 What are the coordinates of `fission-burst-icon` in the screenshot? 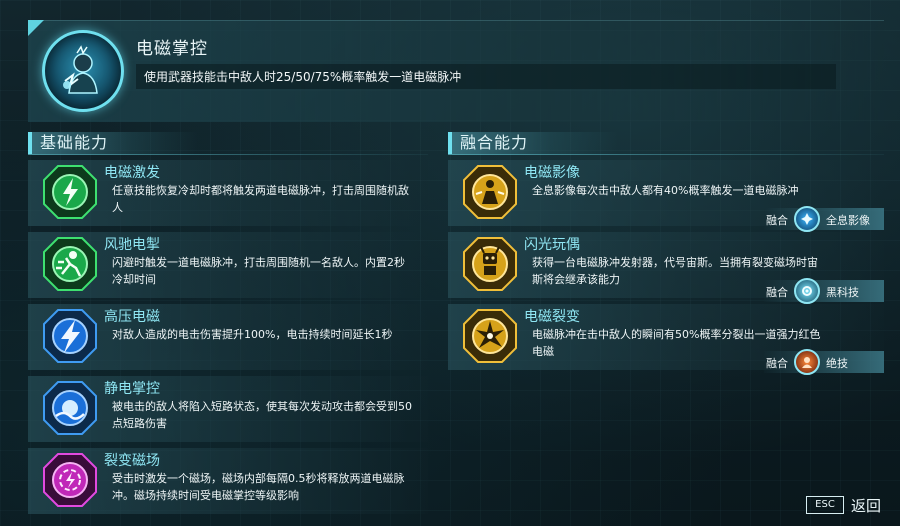 It's located at (490, 336).